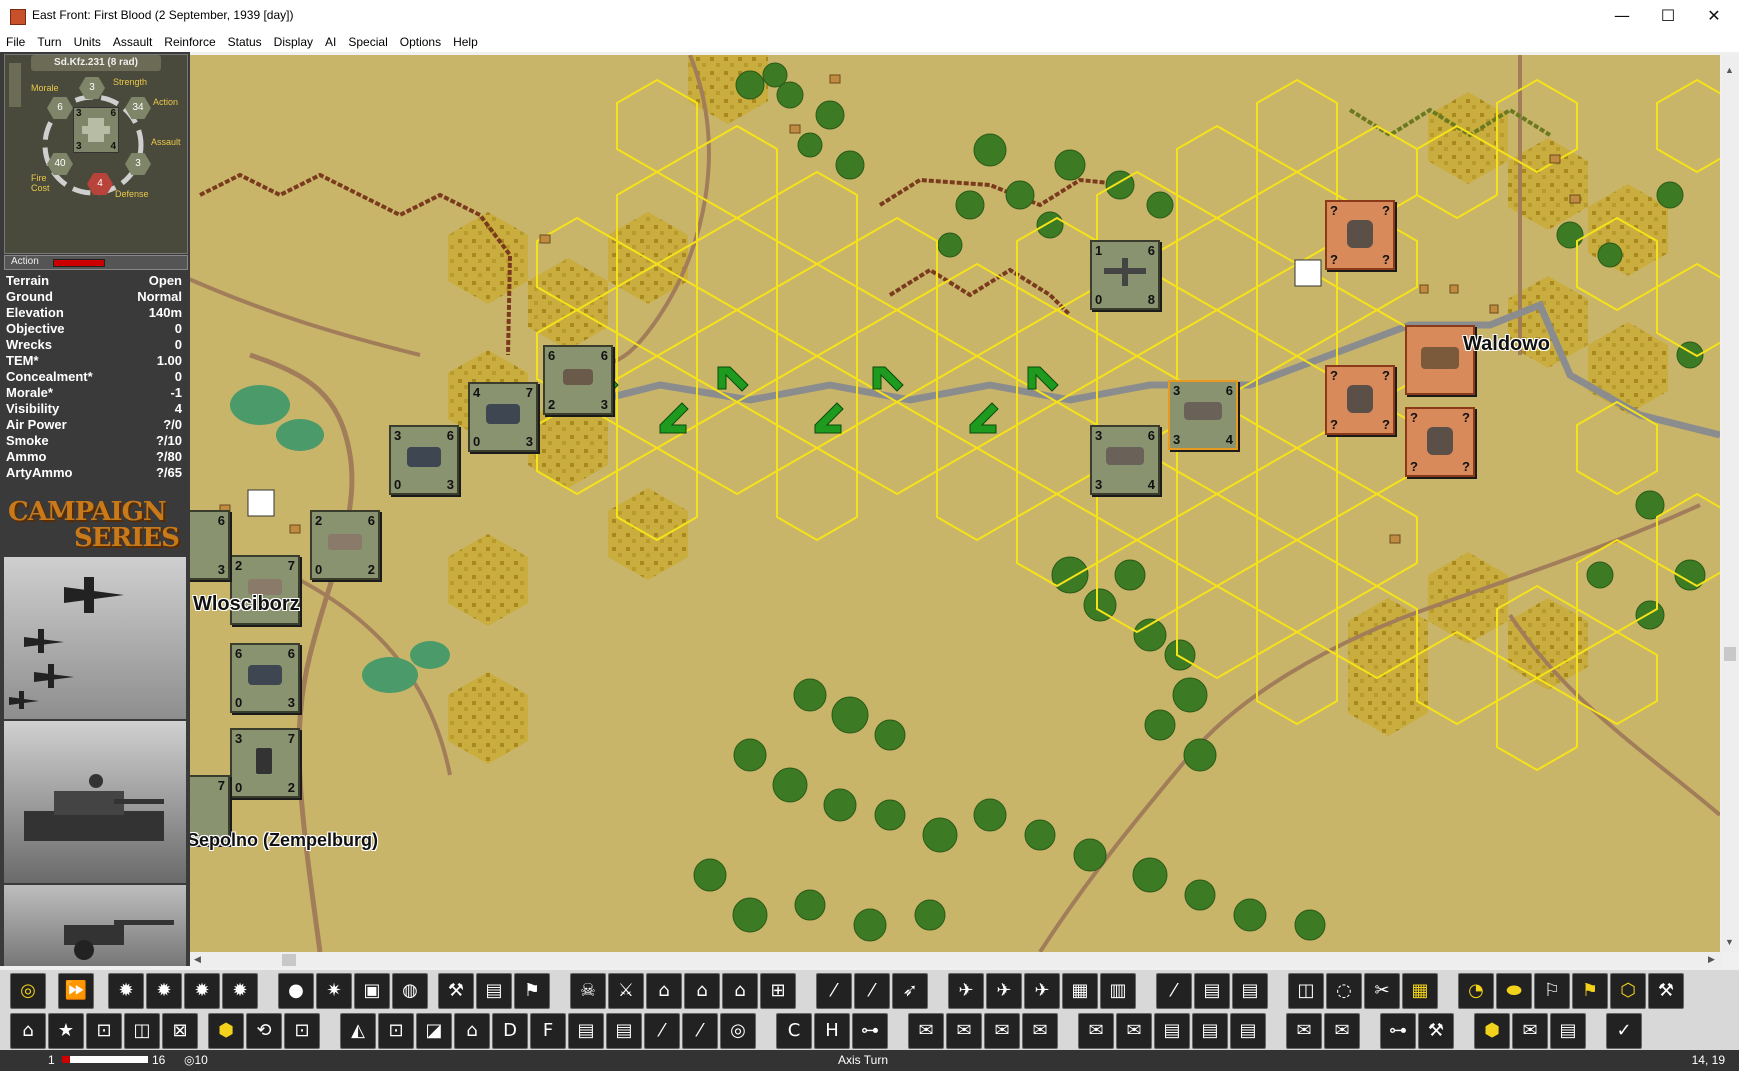  Describe the element at coordinates (1096, 1031) in the screenshot. I see `message-in-icon: ✉` at that location.